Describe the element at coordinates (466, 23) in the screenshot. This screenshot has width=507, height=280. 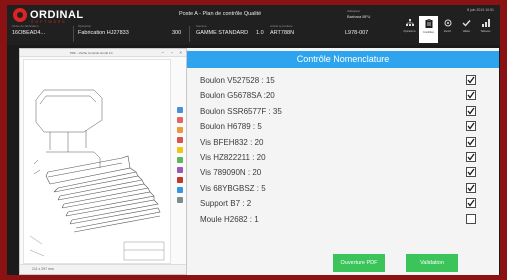
I see `check-icon` at that location.